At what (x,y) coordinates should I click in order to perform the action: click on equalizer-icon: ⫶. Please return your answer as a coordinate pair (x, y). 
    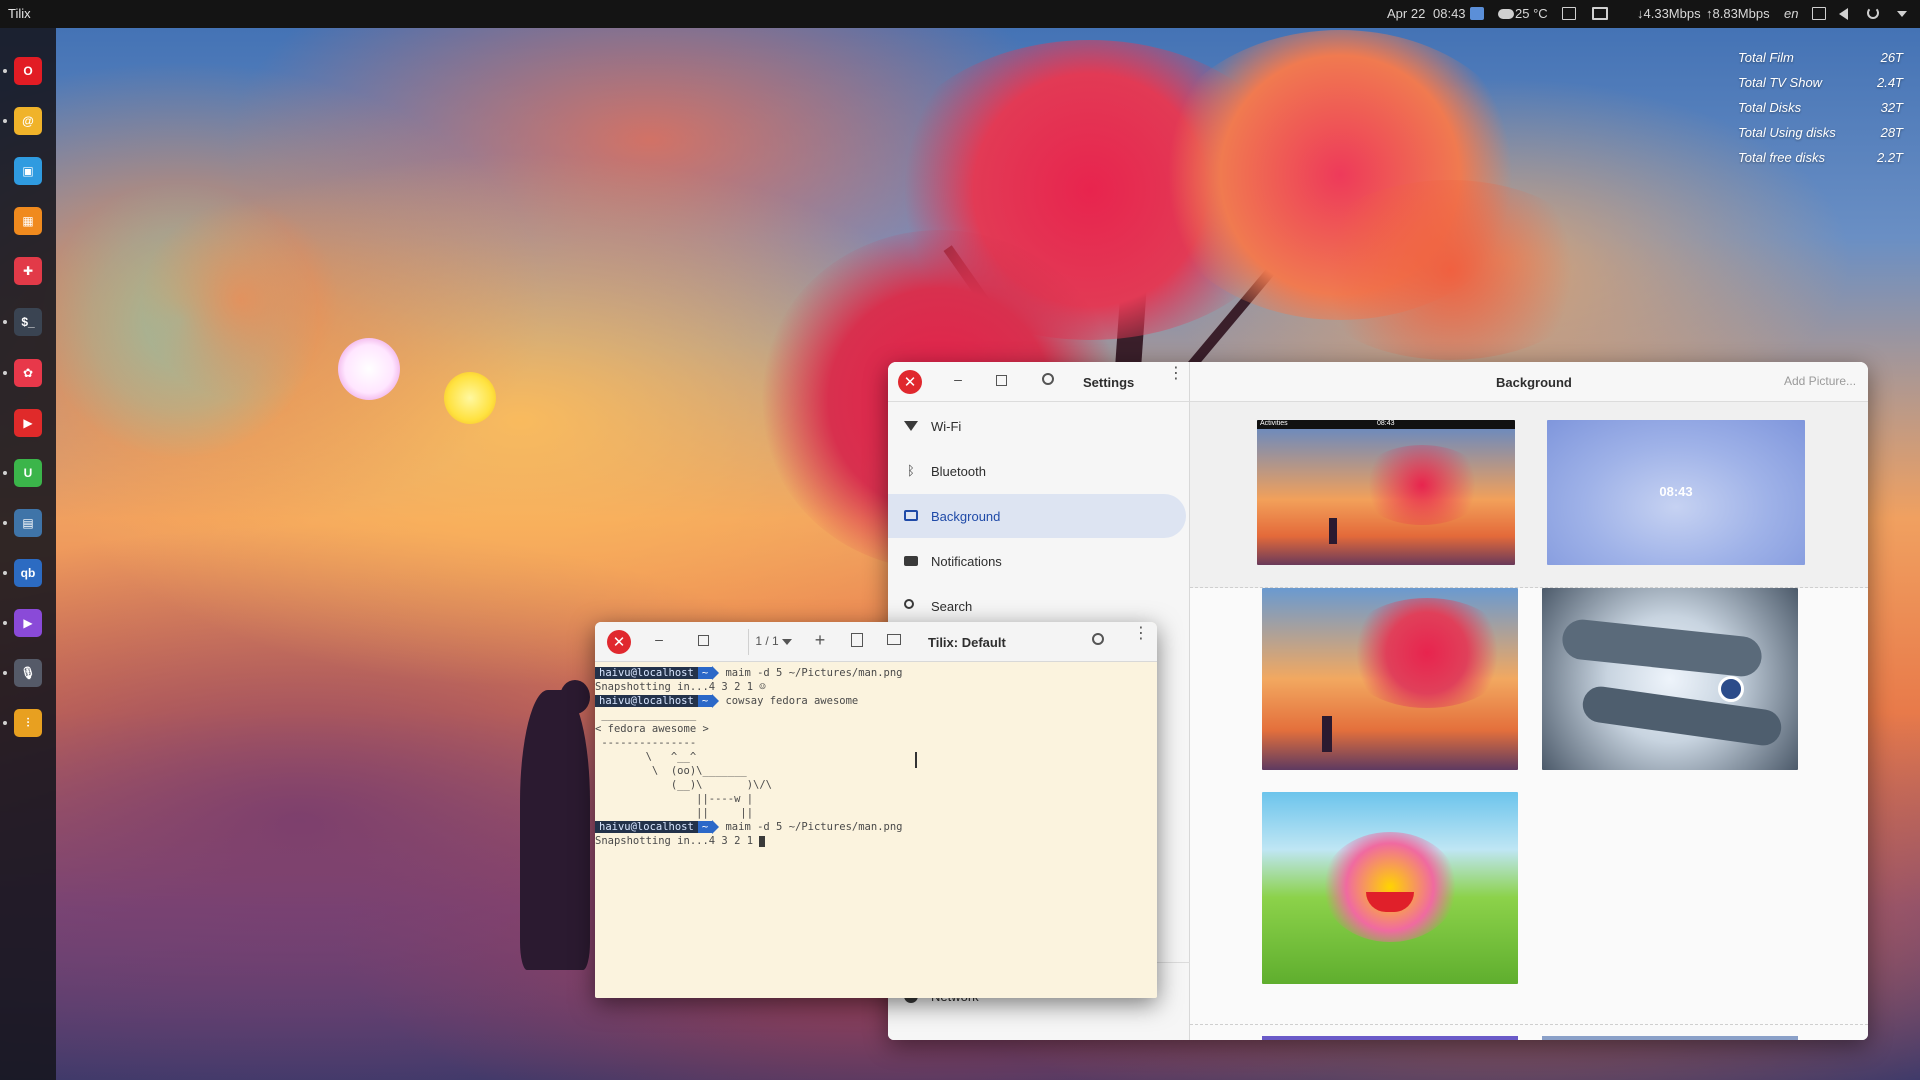
    Looking at the image, I should click on (28, 723).